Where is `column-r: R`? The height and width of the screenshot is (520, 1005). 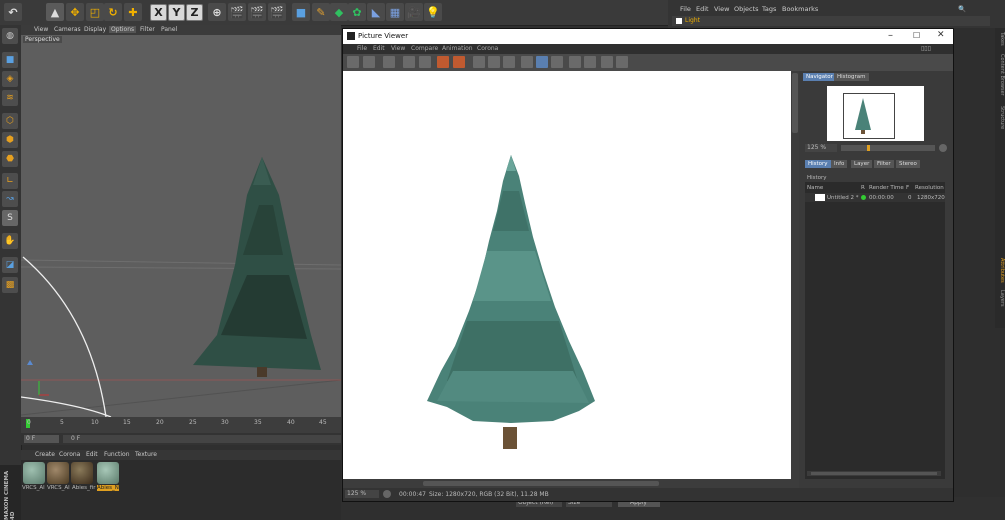 column-r: R is located at coordinates (863, 188).